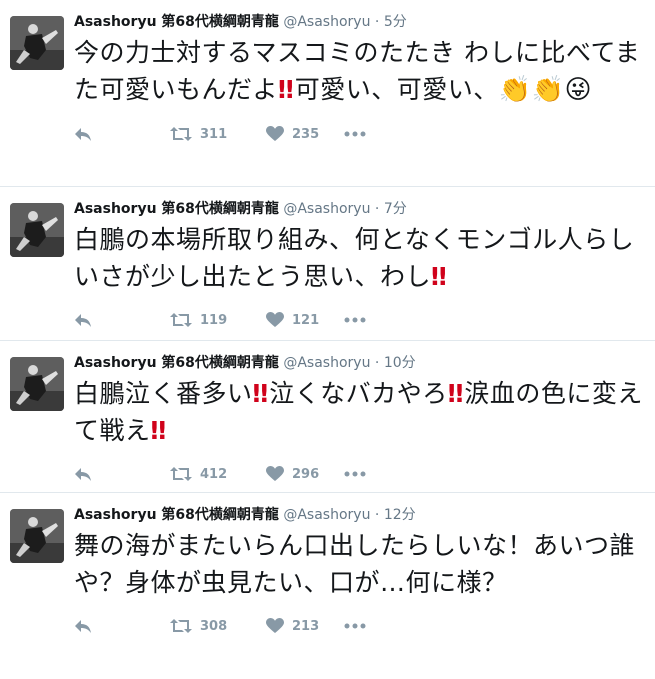 The image size is (655, 679). I want to click on tweet-text: 舞の海がまたいらん口出したらしいな！あいつ誰や？身体が虫見たい、口が…何に様？, so click(359, 564).